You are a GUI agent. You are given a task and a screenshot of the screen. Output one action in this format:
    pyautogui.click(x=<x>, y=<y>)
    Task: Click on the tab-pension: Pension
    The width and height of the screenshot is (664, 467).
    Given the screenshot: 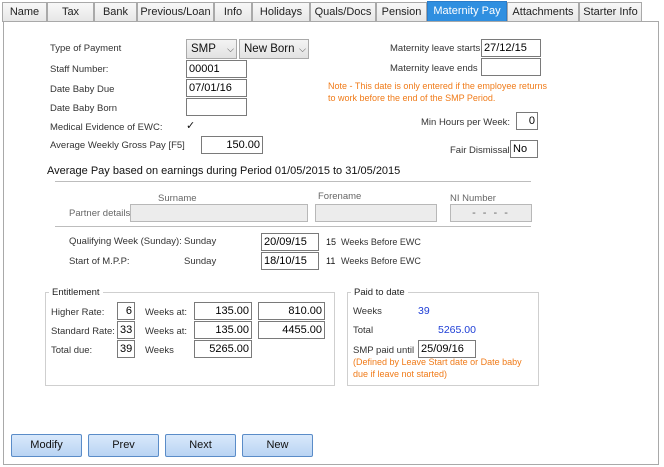 What is the action you would take?
    pyautogui.click(x=401, y=12)
    